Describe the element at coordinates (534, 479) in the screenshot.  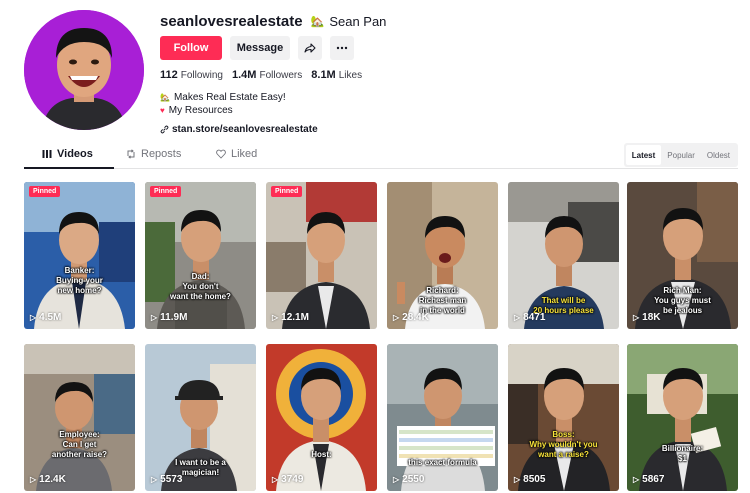
I see `view-count-text: 8505` at that location.